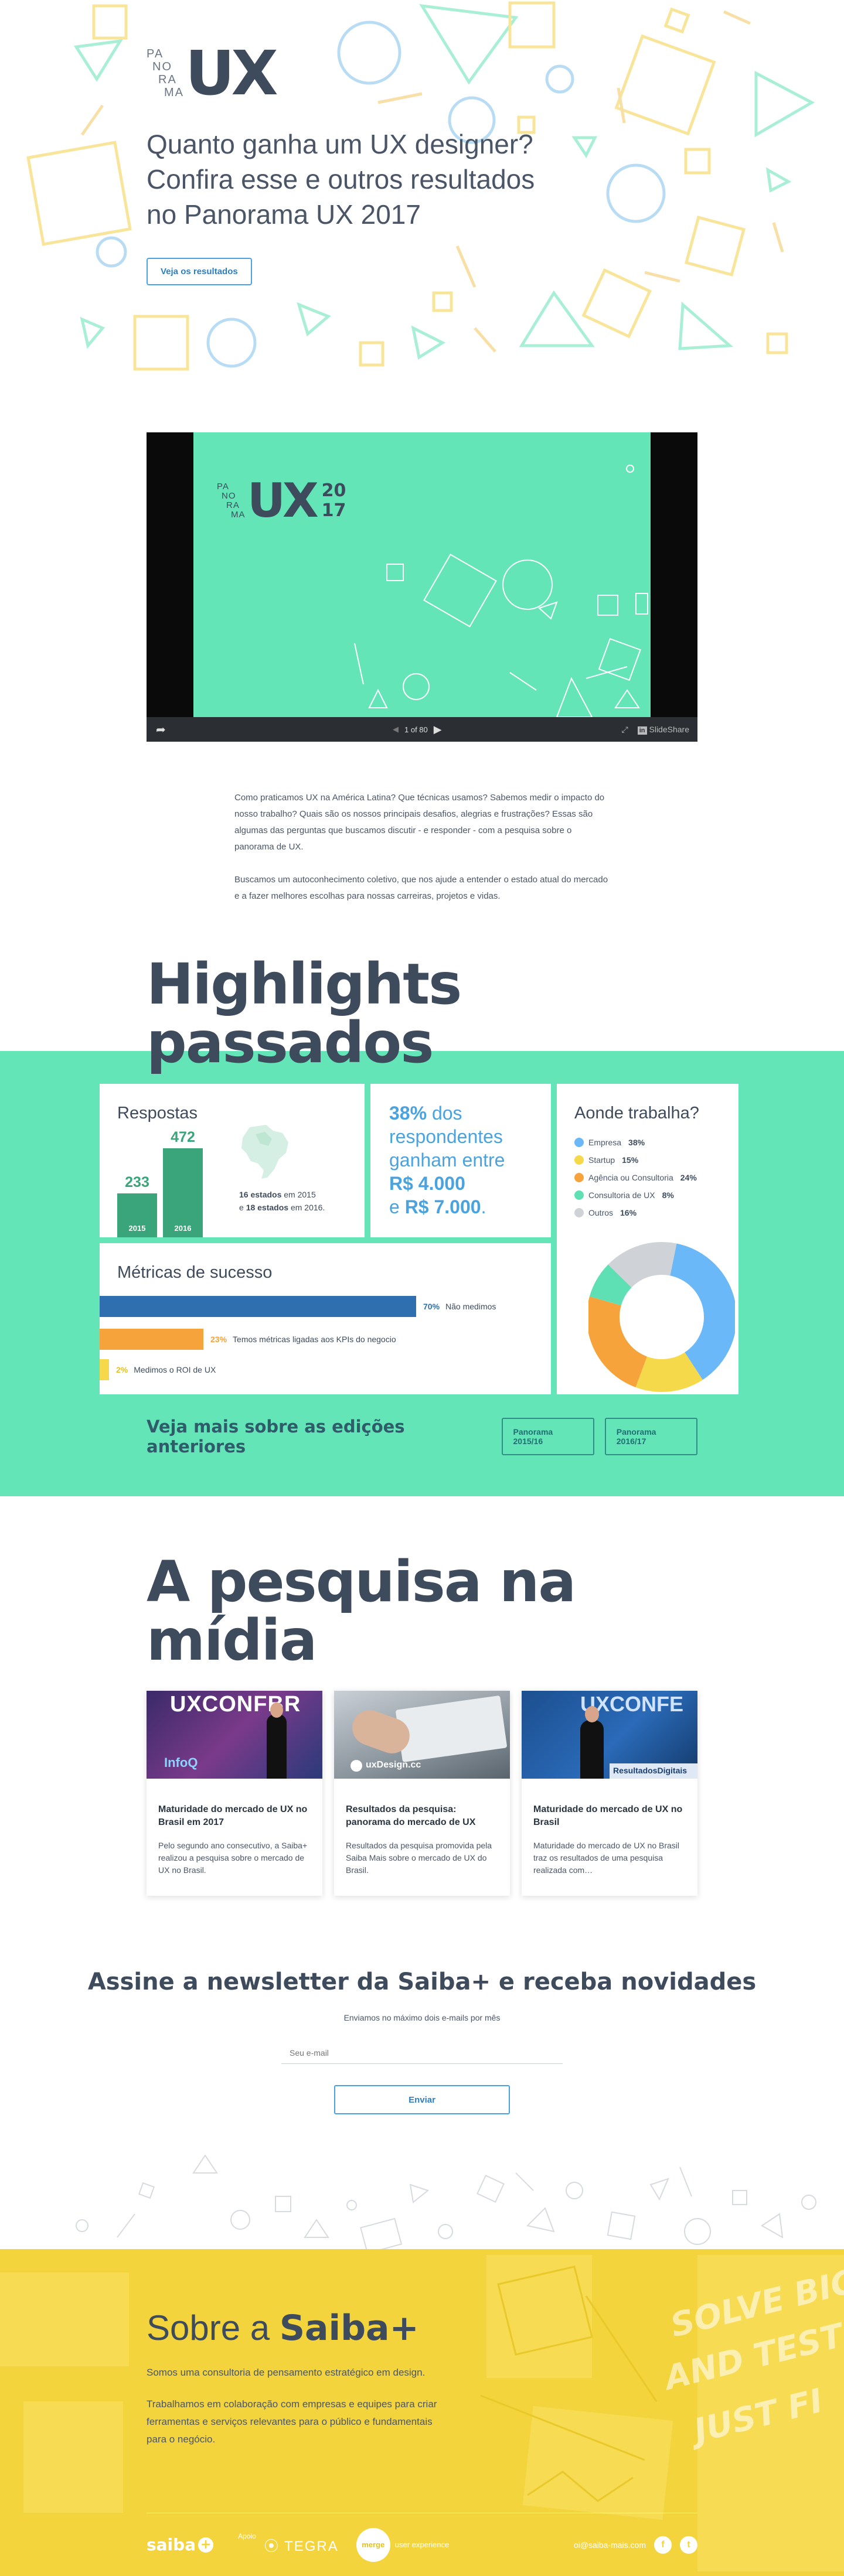  I want to click on tegra-icon: ⦿, so click(274, 2546).